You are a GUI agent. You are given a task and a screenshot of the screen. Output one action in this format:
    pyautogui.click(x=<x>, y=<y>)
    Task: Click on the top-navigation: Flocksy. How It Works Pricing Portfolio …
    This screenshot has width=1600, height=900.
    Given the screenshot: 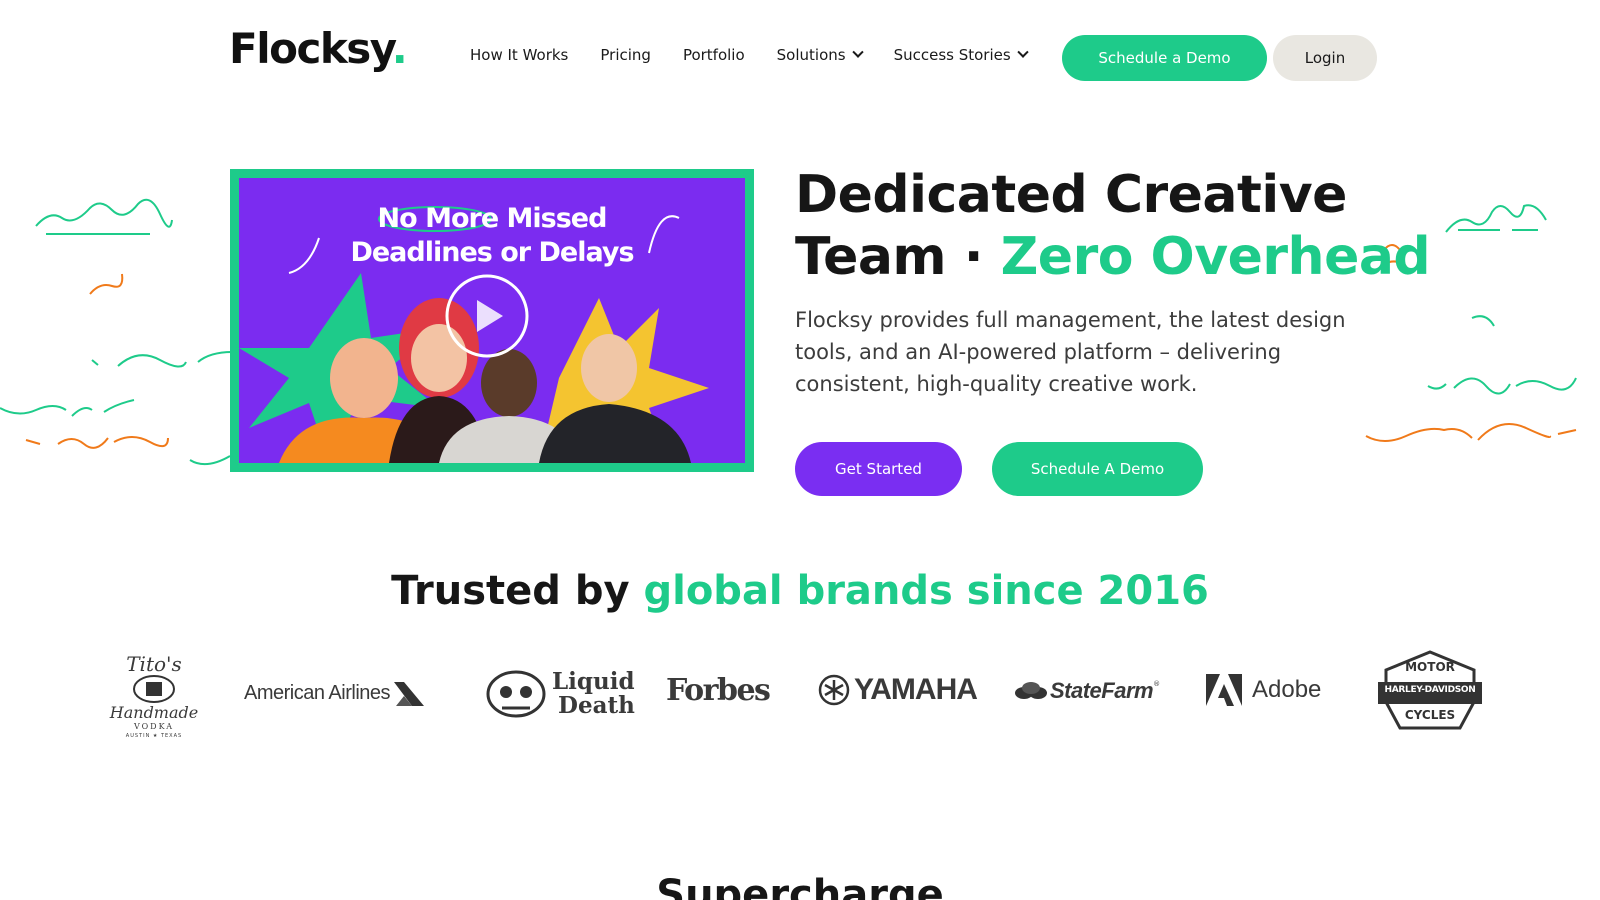 What is the action you would take?
    pyautogui.click(x=800, y=57)
    